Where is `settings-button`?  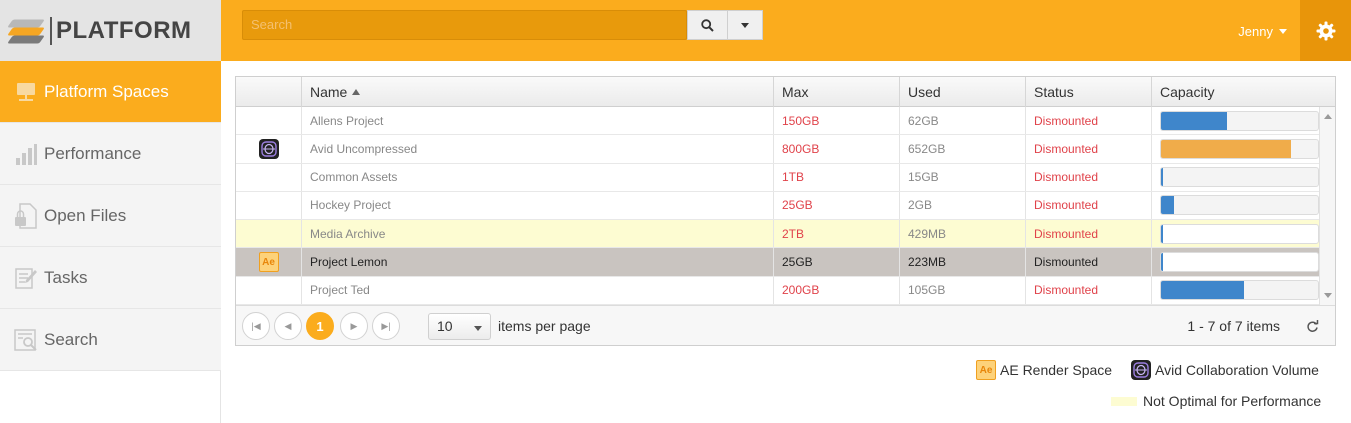
settings-button is located at coordinates (1325, 30).